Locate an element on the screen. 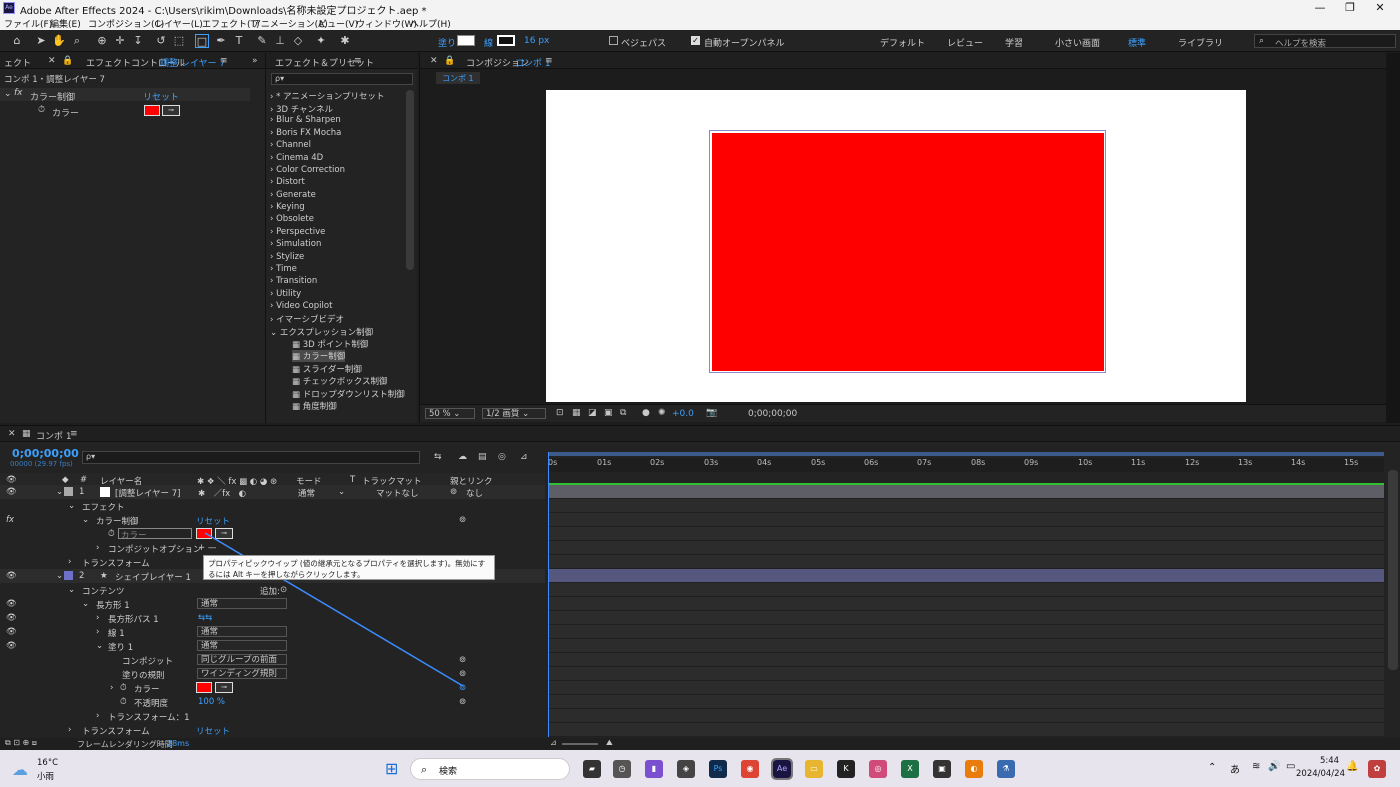  taskbar-search: ⌕ 検索 is located at coordinates (490, 769).